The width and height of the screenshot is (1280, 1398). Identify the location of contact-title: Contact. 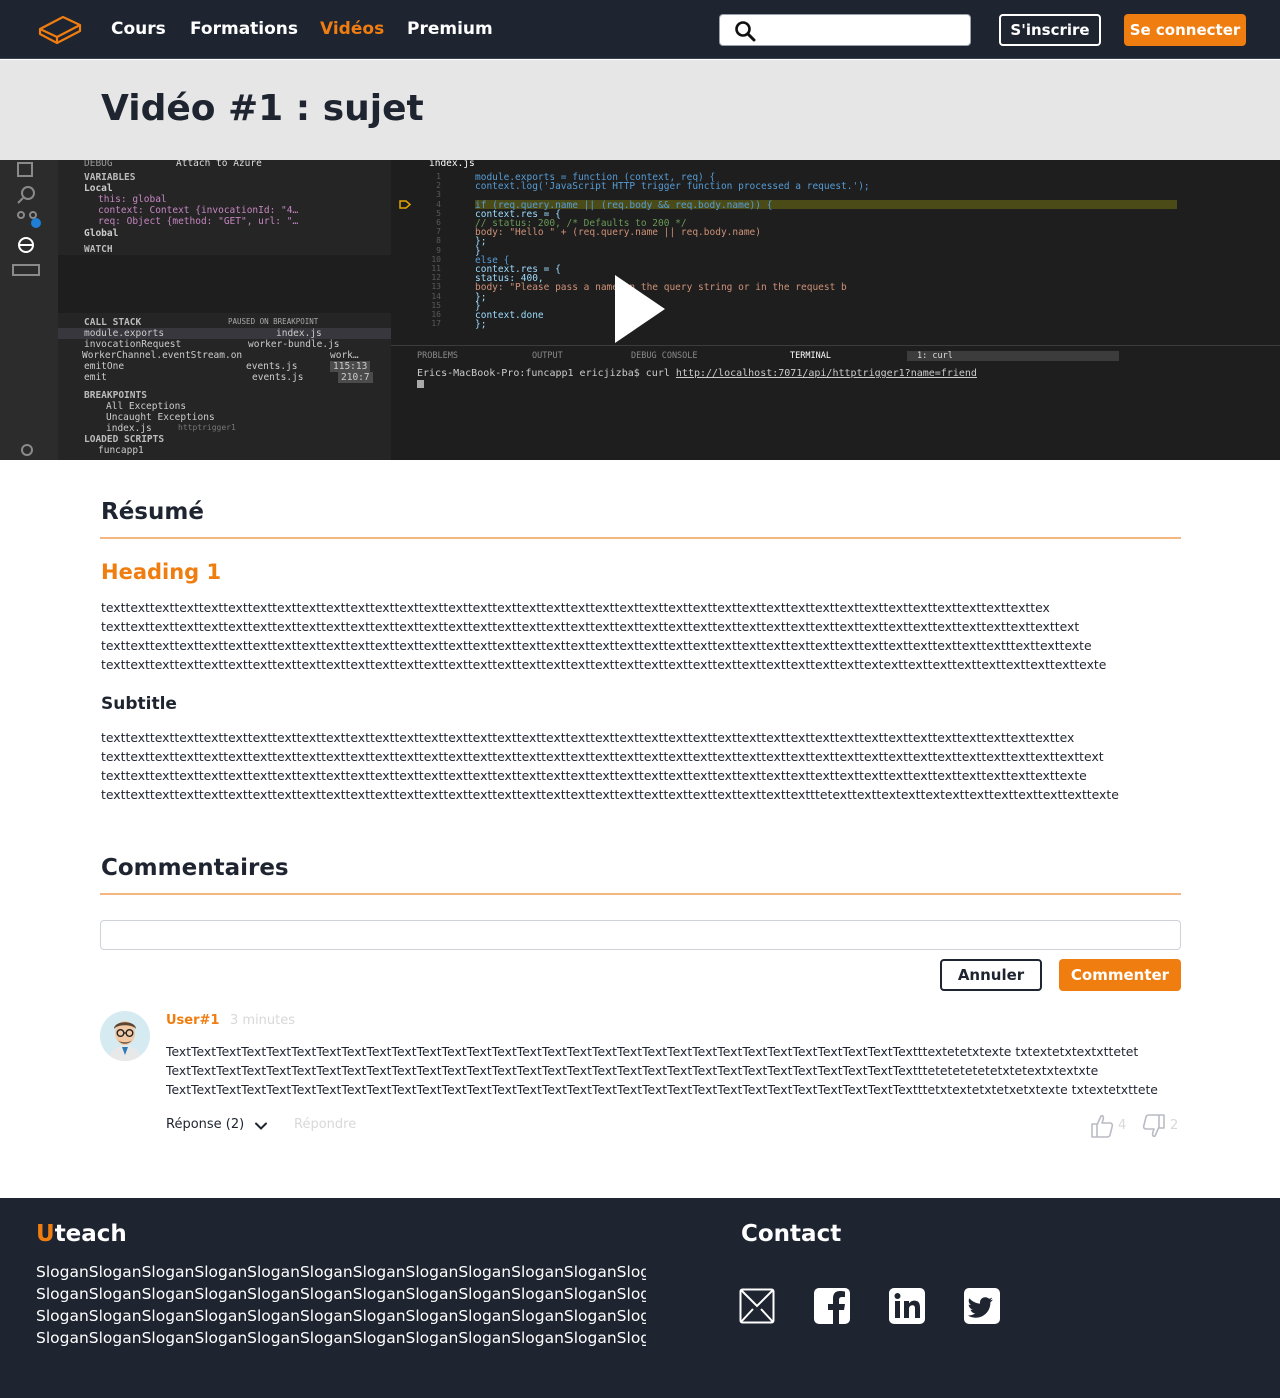
(791, 1234).